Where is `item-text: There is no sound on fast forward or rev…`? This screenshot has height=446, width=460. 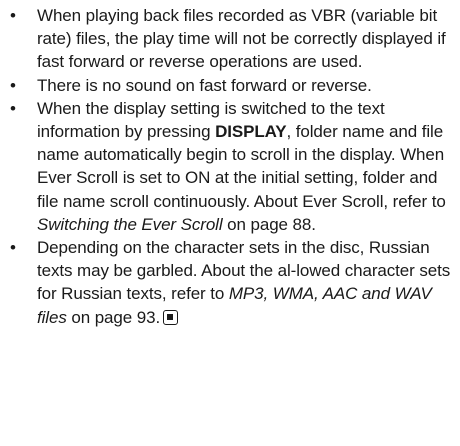 item-text: There is no sound on fast forward or rev… is located at coordinates (204, 85).